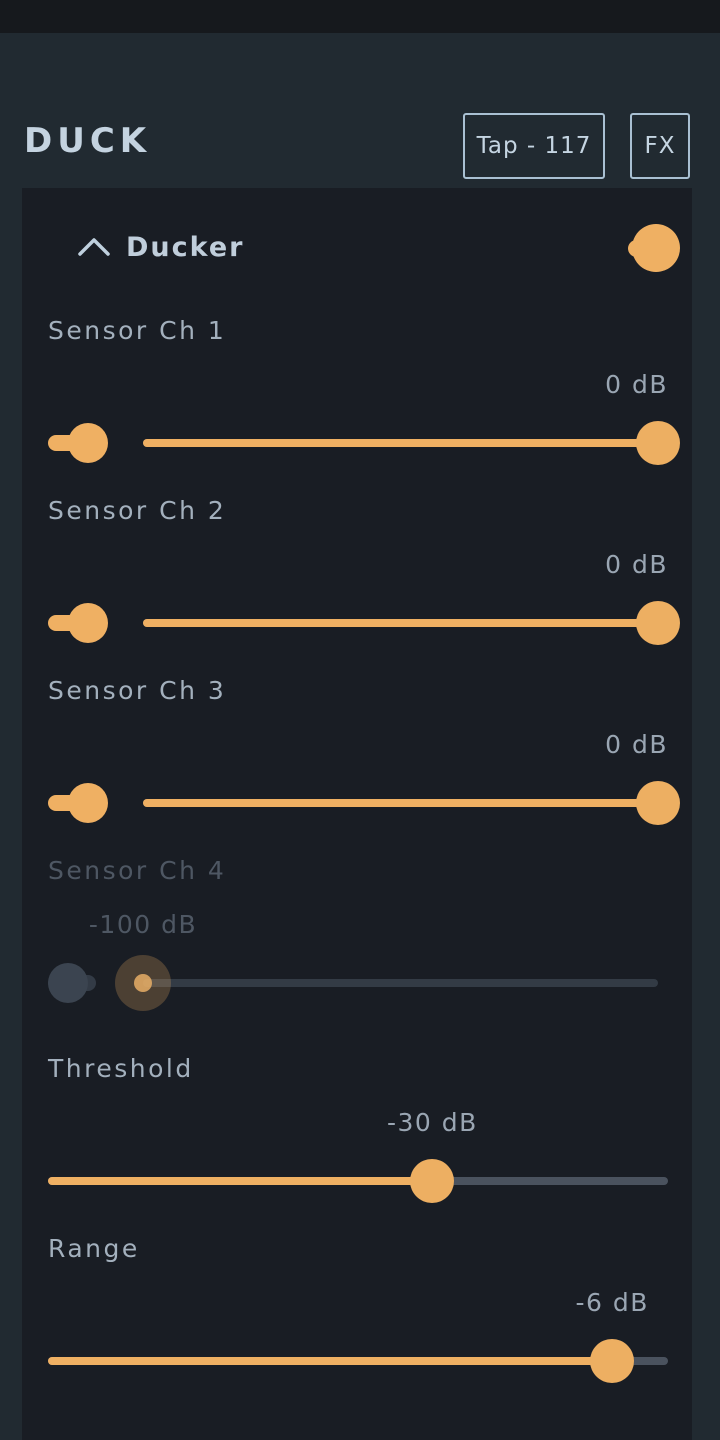 The image size is (720, 1440). What do you see at coordinates (612, 1302) in the screenshot?
I see `parameter-value: -6 dB` at bounding box center [612, 1302].